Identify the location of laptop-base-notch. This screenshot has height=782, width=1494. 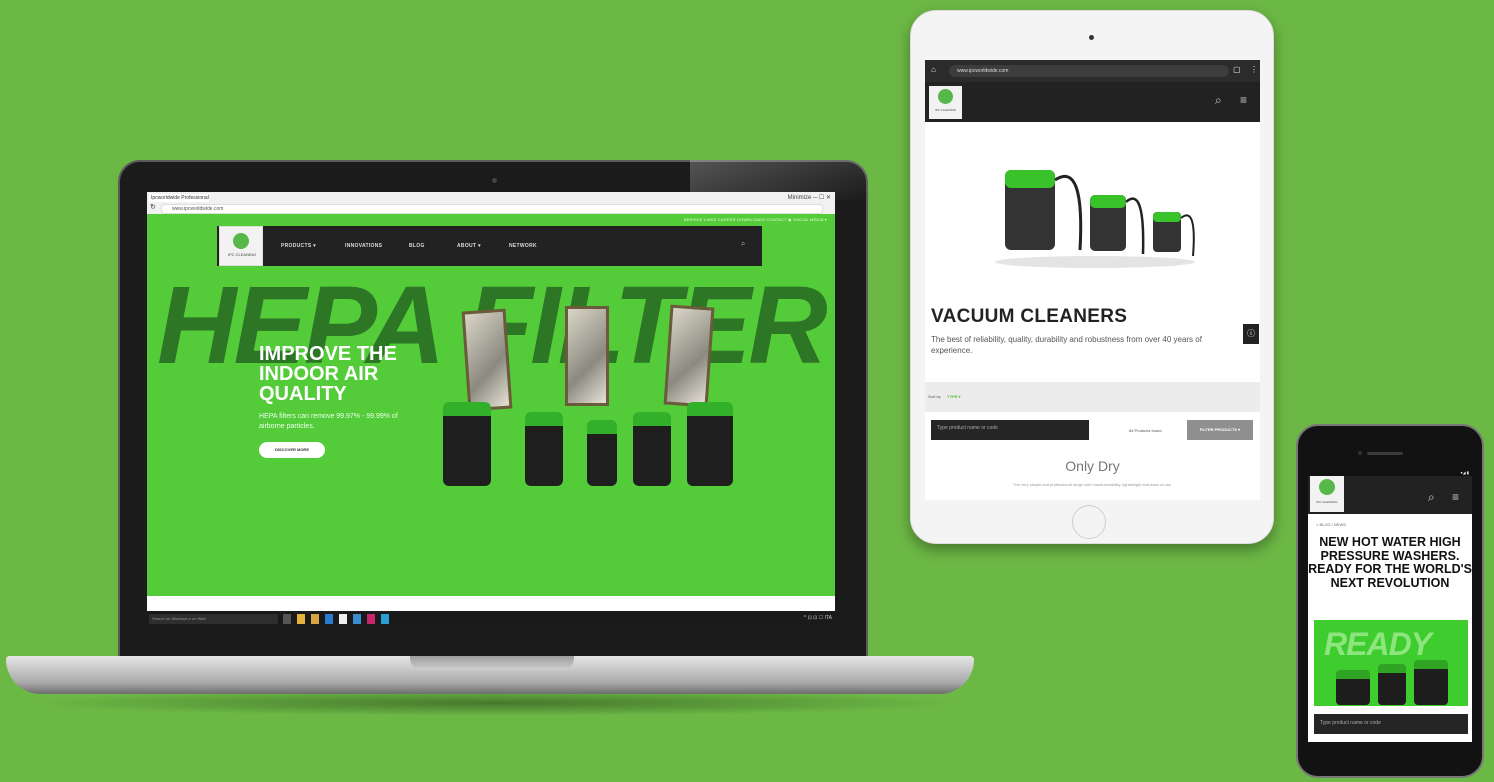
(492, 663).